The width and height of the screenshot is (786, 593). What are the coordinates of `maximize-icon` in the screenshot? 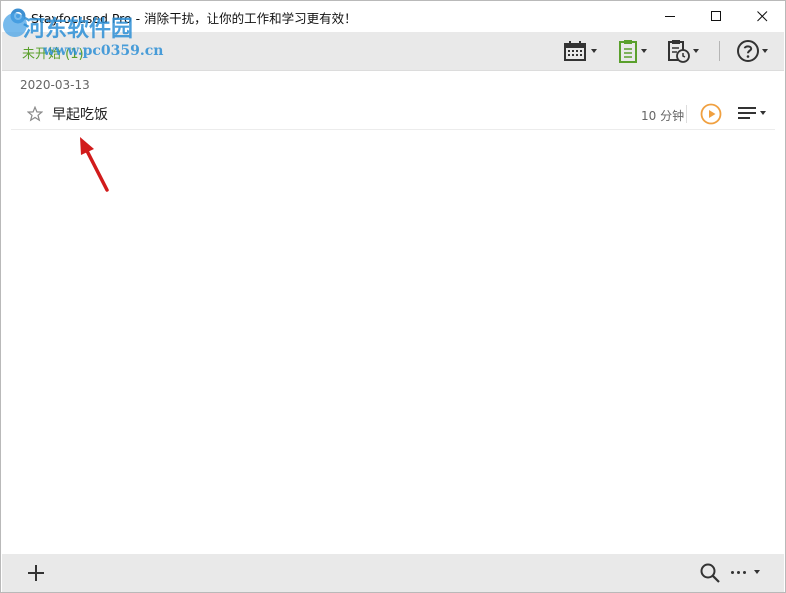 It's located at (715, 16).